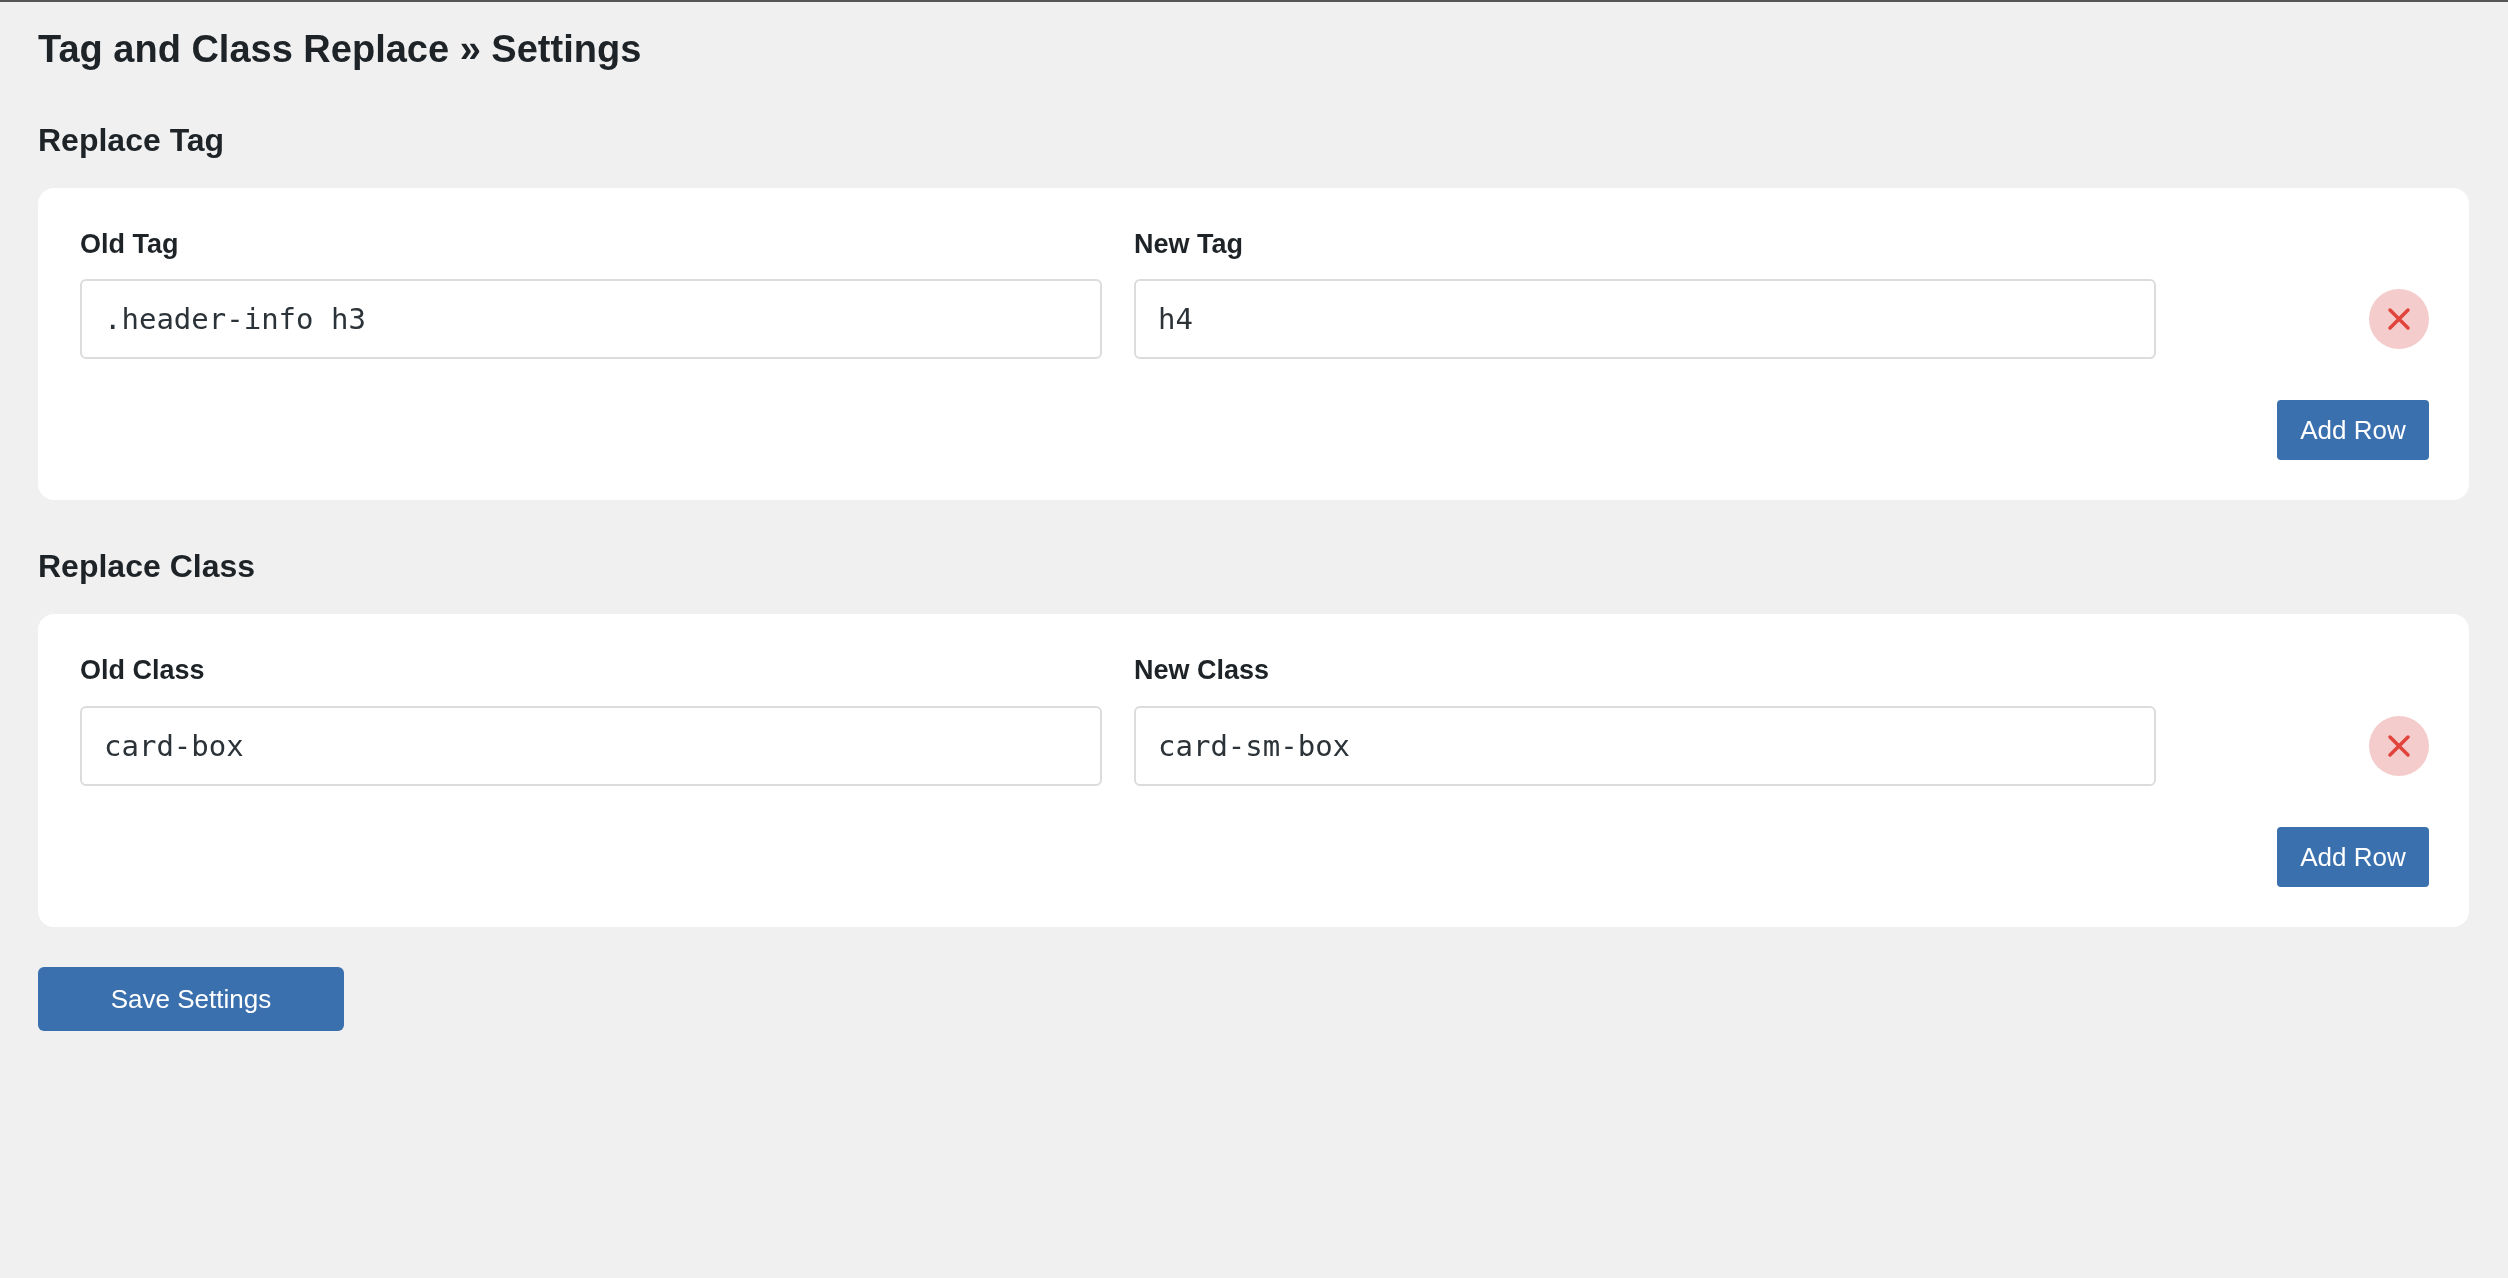  What do you see at coordinates (591, 746) in the screenshot?
I see `input-field: card-box` at bounding box center [591, 746].